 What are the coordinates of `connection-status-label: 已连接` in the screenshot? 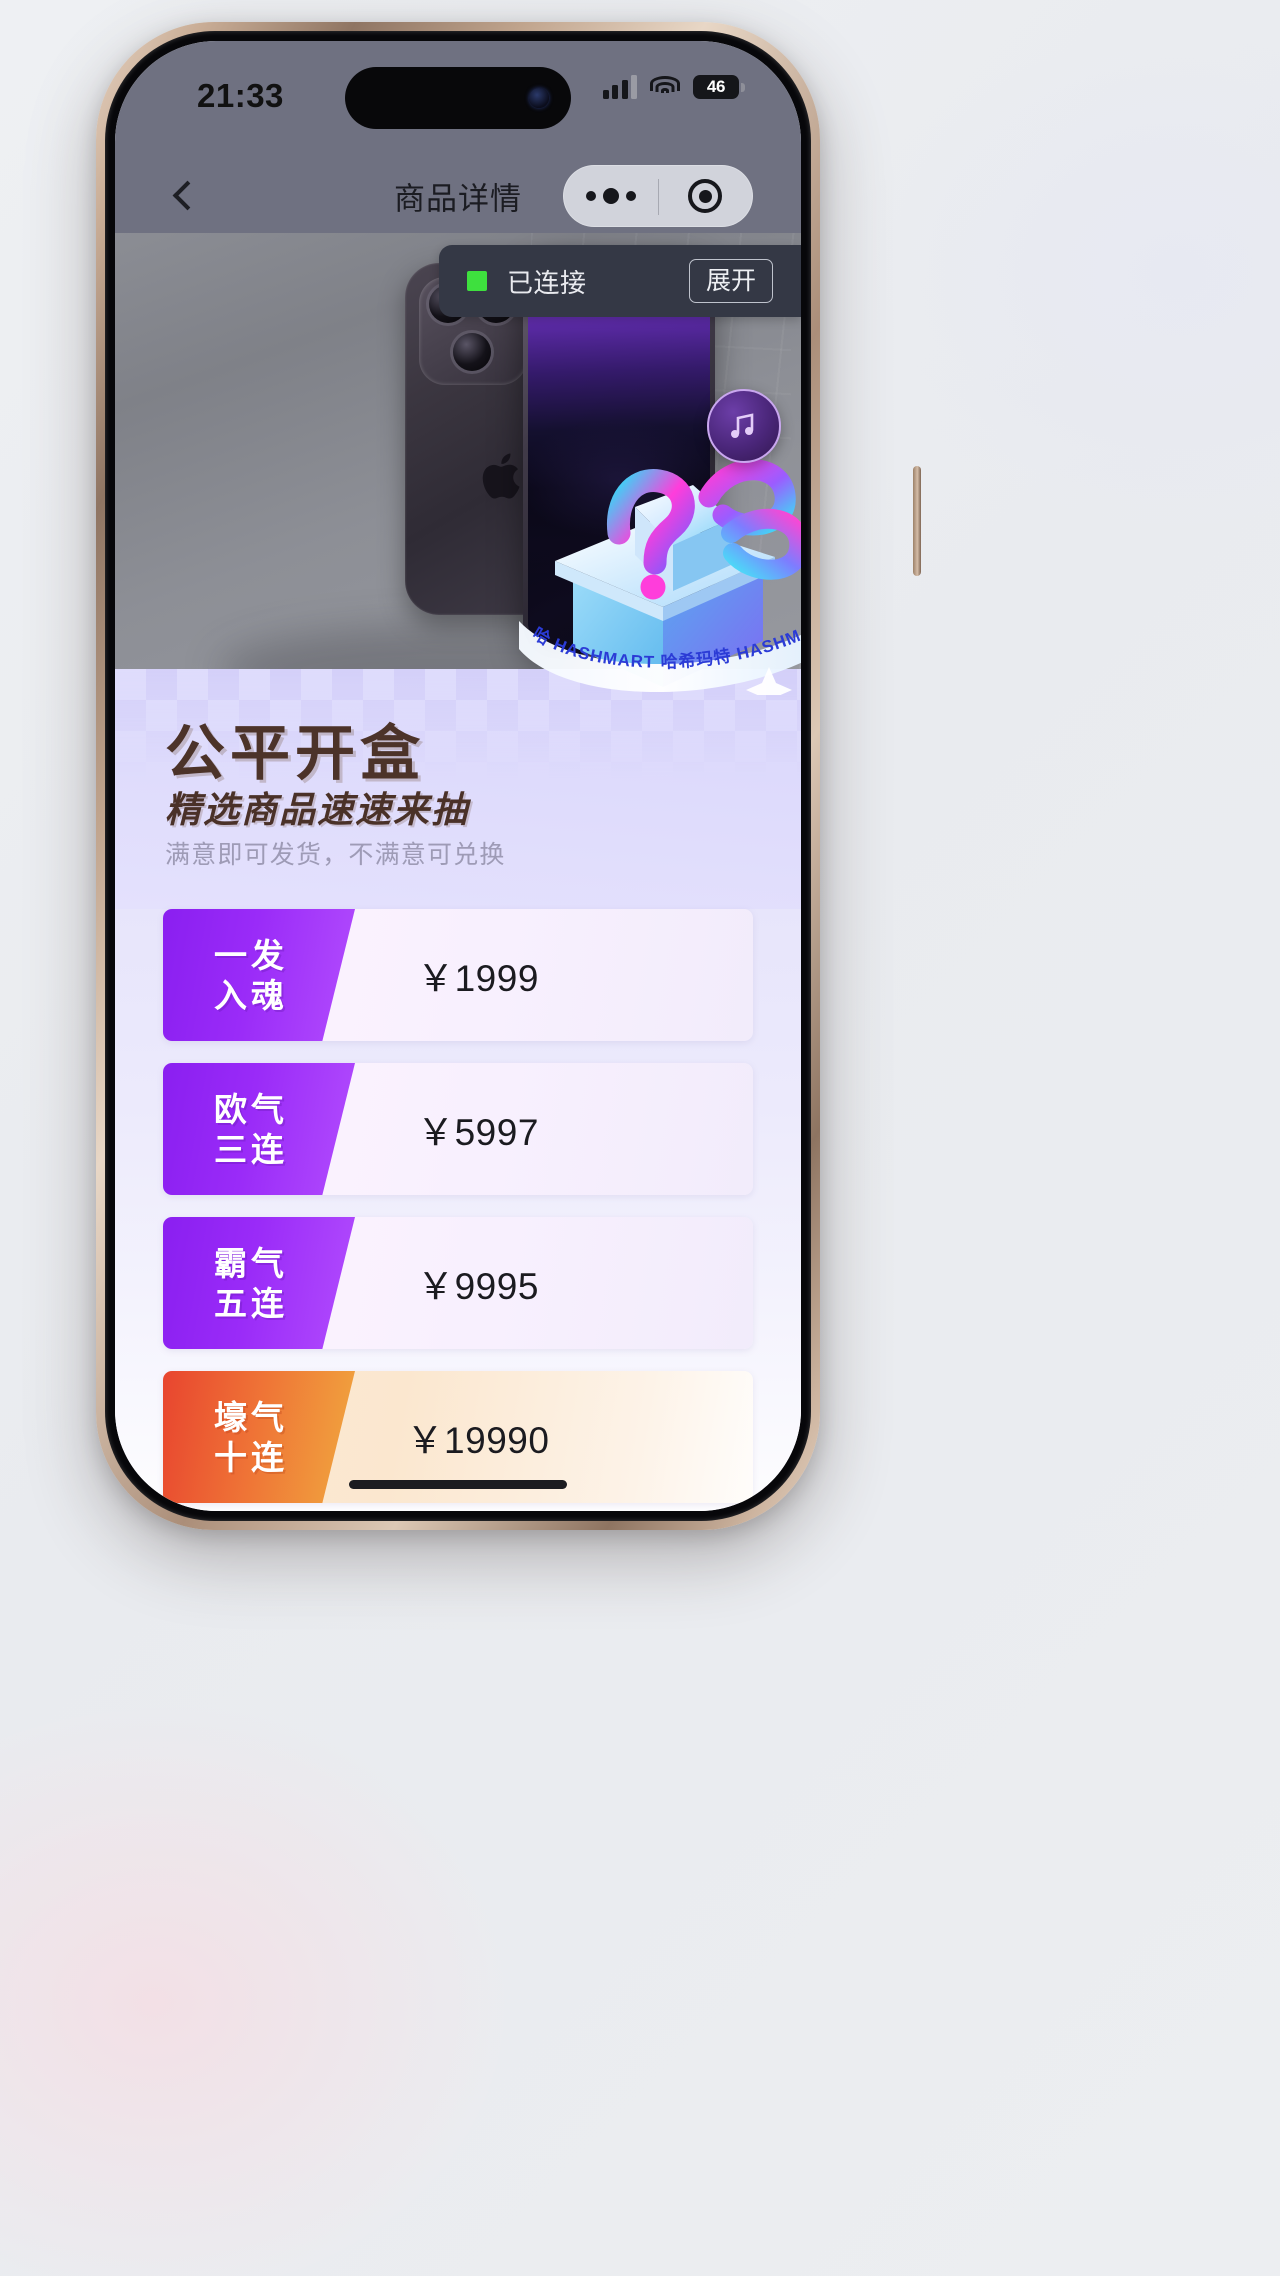 It's located at (547, 282).